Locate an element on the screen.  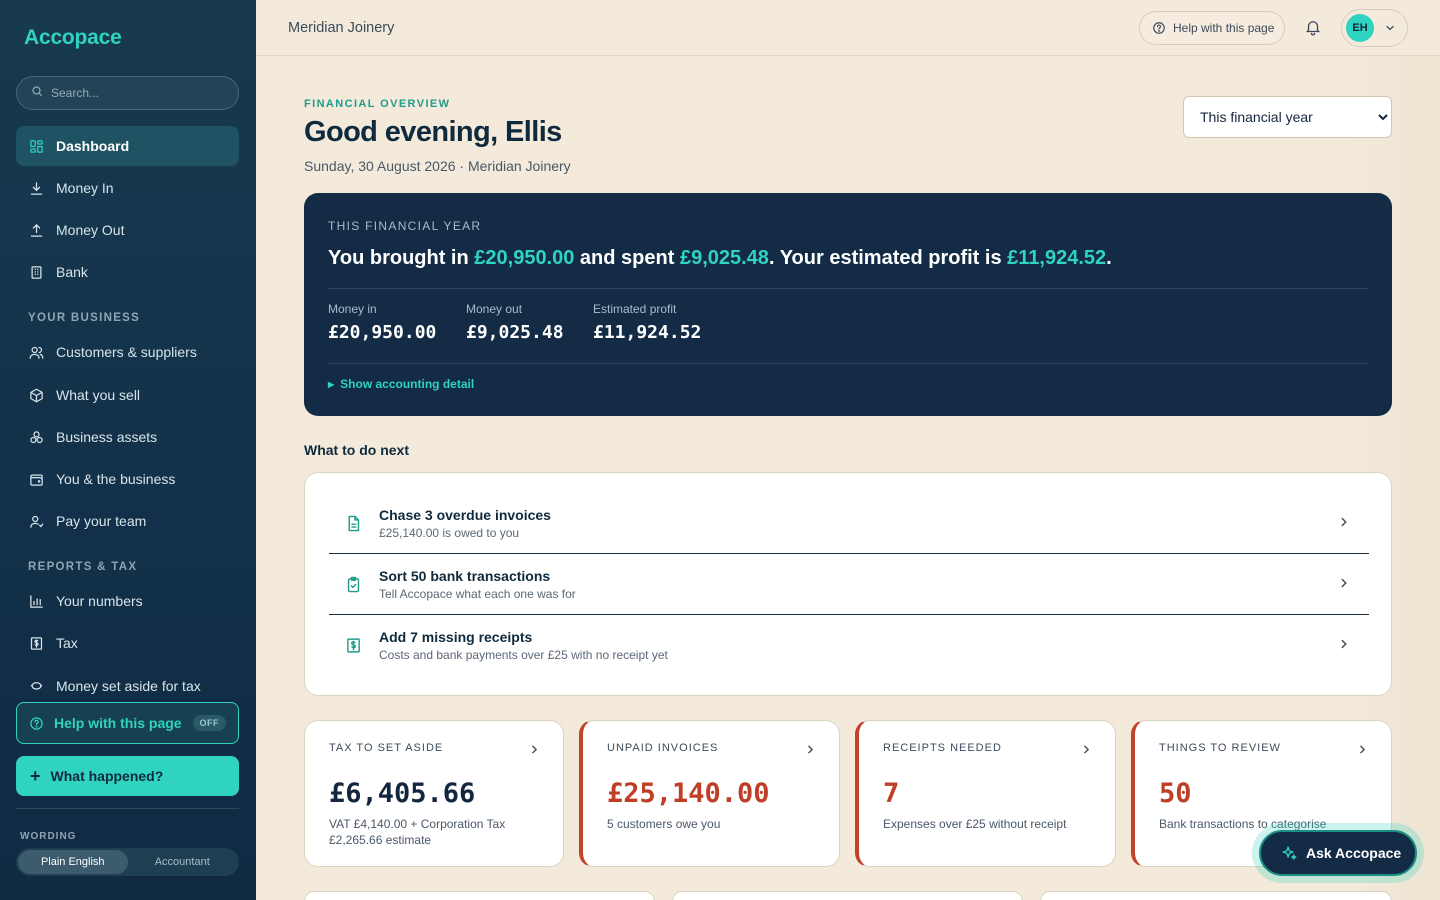
stat-value: £20,950.00 is located at coordinates (382, 332).